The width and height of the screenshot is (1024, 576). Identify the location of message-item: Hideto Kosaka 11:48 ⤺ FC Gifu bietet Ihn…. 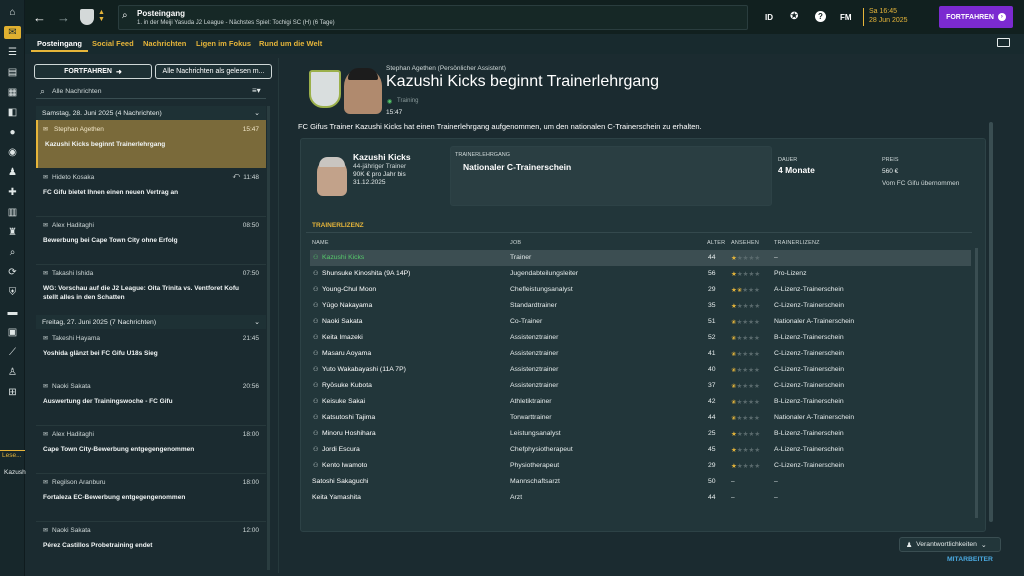
(151, 192).